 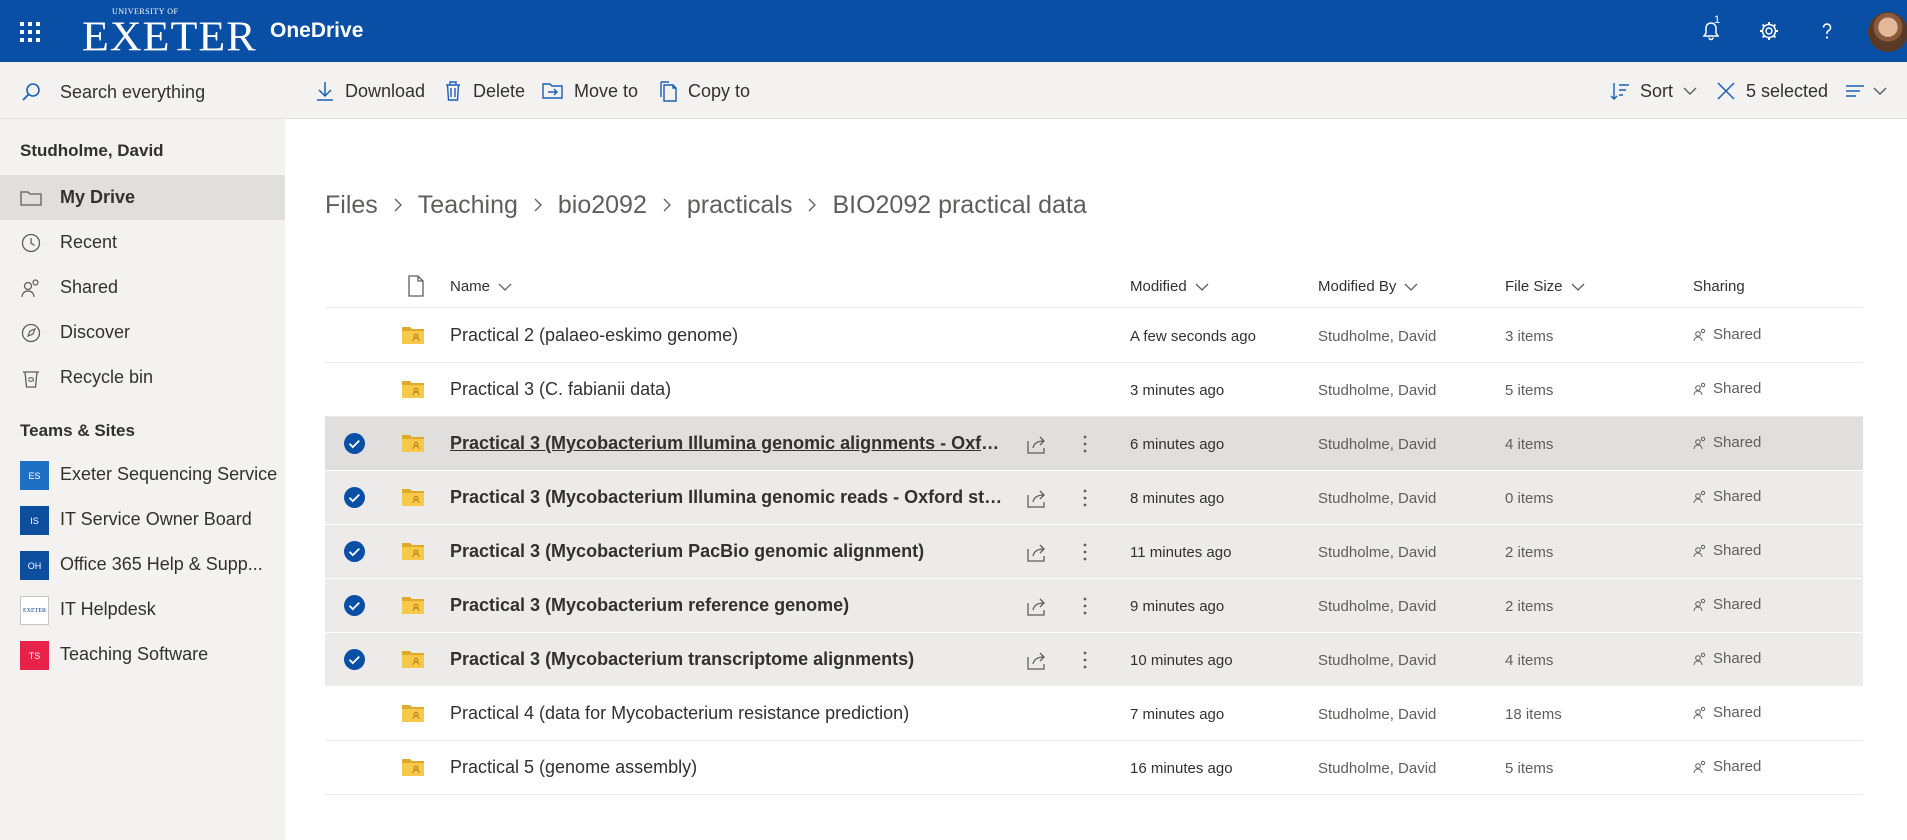 I want to click on name-column-header: Name, so click(x=481, y=286).